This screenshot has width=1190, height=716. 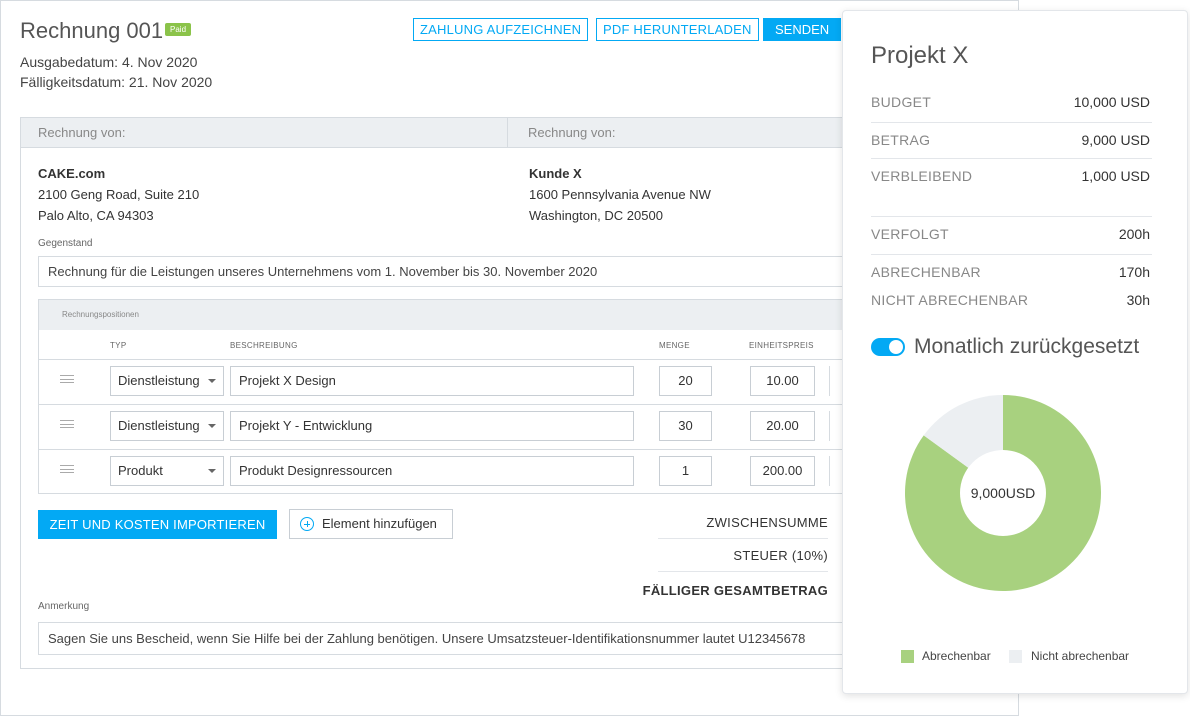 What do you see at coordinates (1080, 656) in the screenshot?
I see `legend-label-nonbillable: Nicht abrechenbar` at bounding box center [1080, 656].